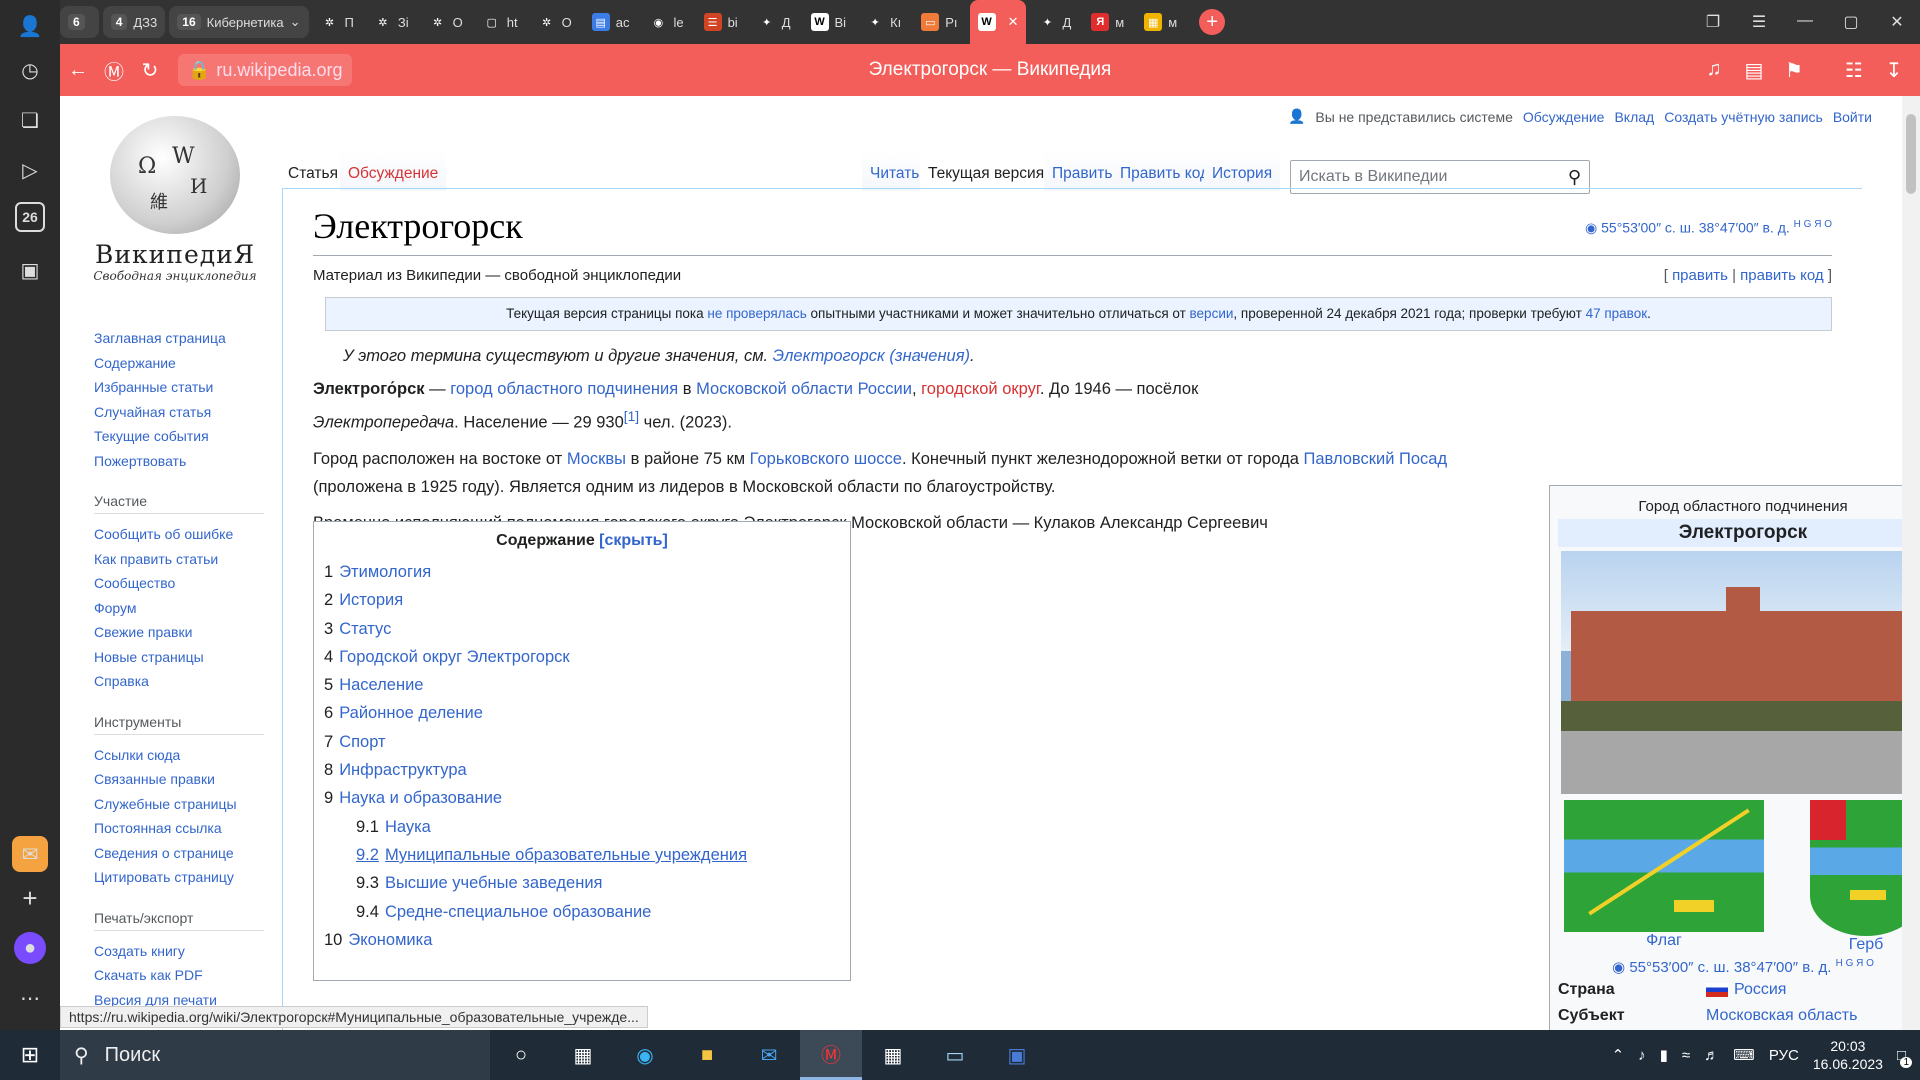 The width and height of the screenshot is (1920, 1080). I want to click on toc-item: 9.4 Средне-специальное образование, so click(582, 912).